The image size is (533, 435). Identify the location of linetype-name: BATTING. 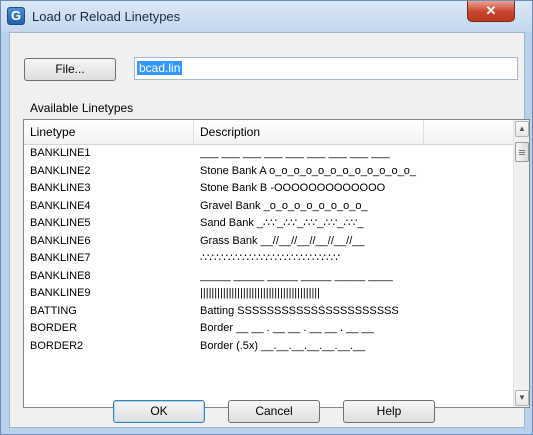
(53, 310).